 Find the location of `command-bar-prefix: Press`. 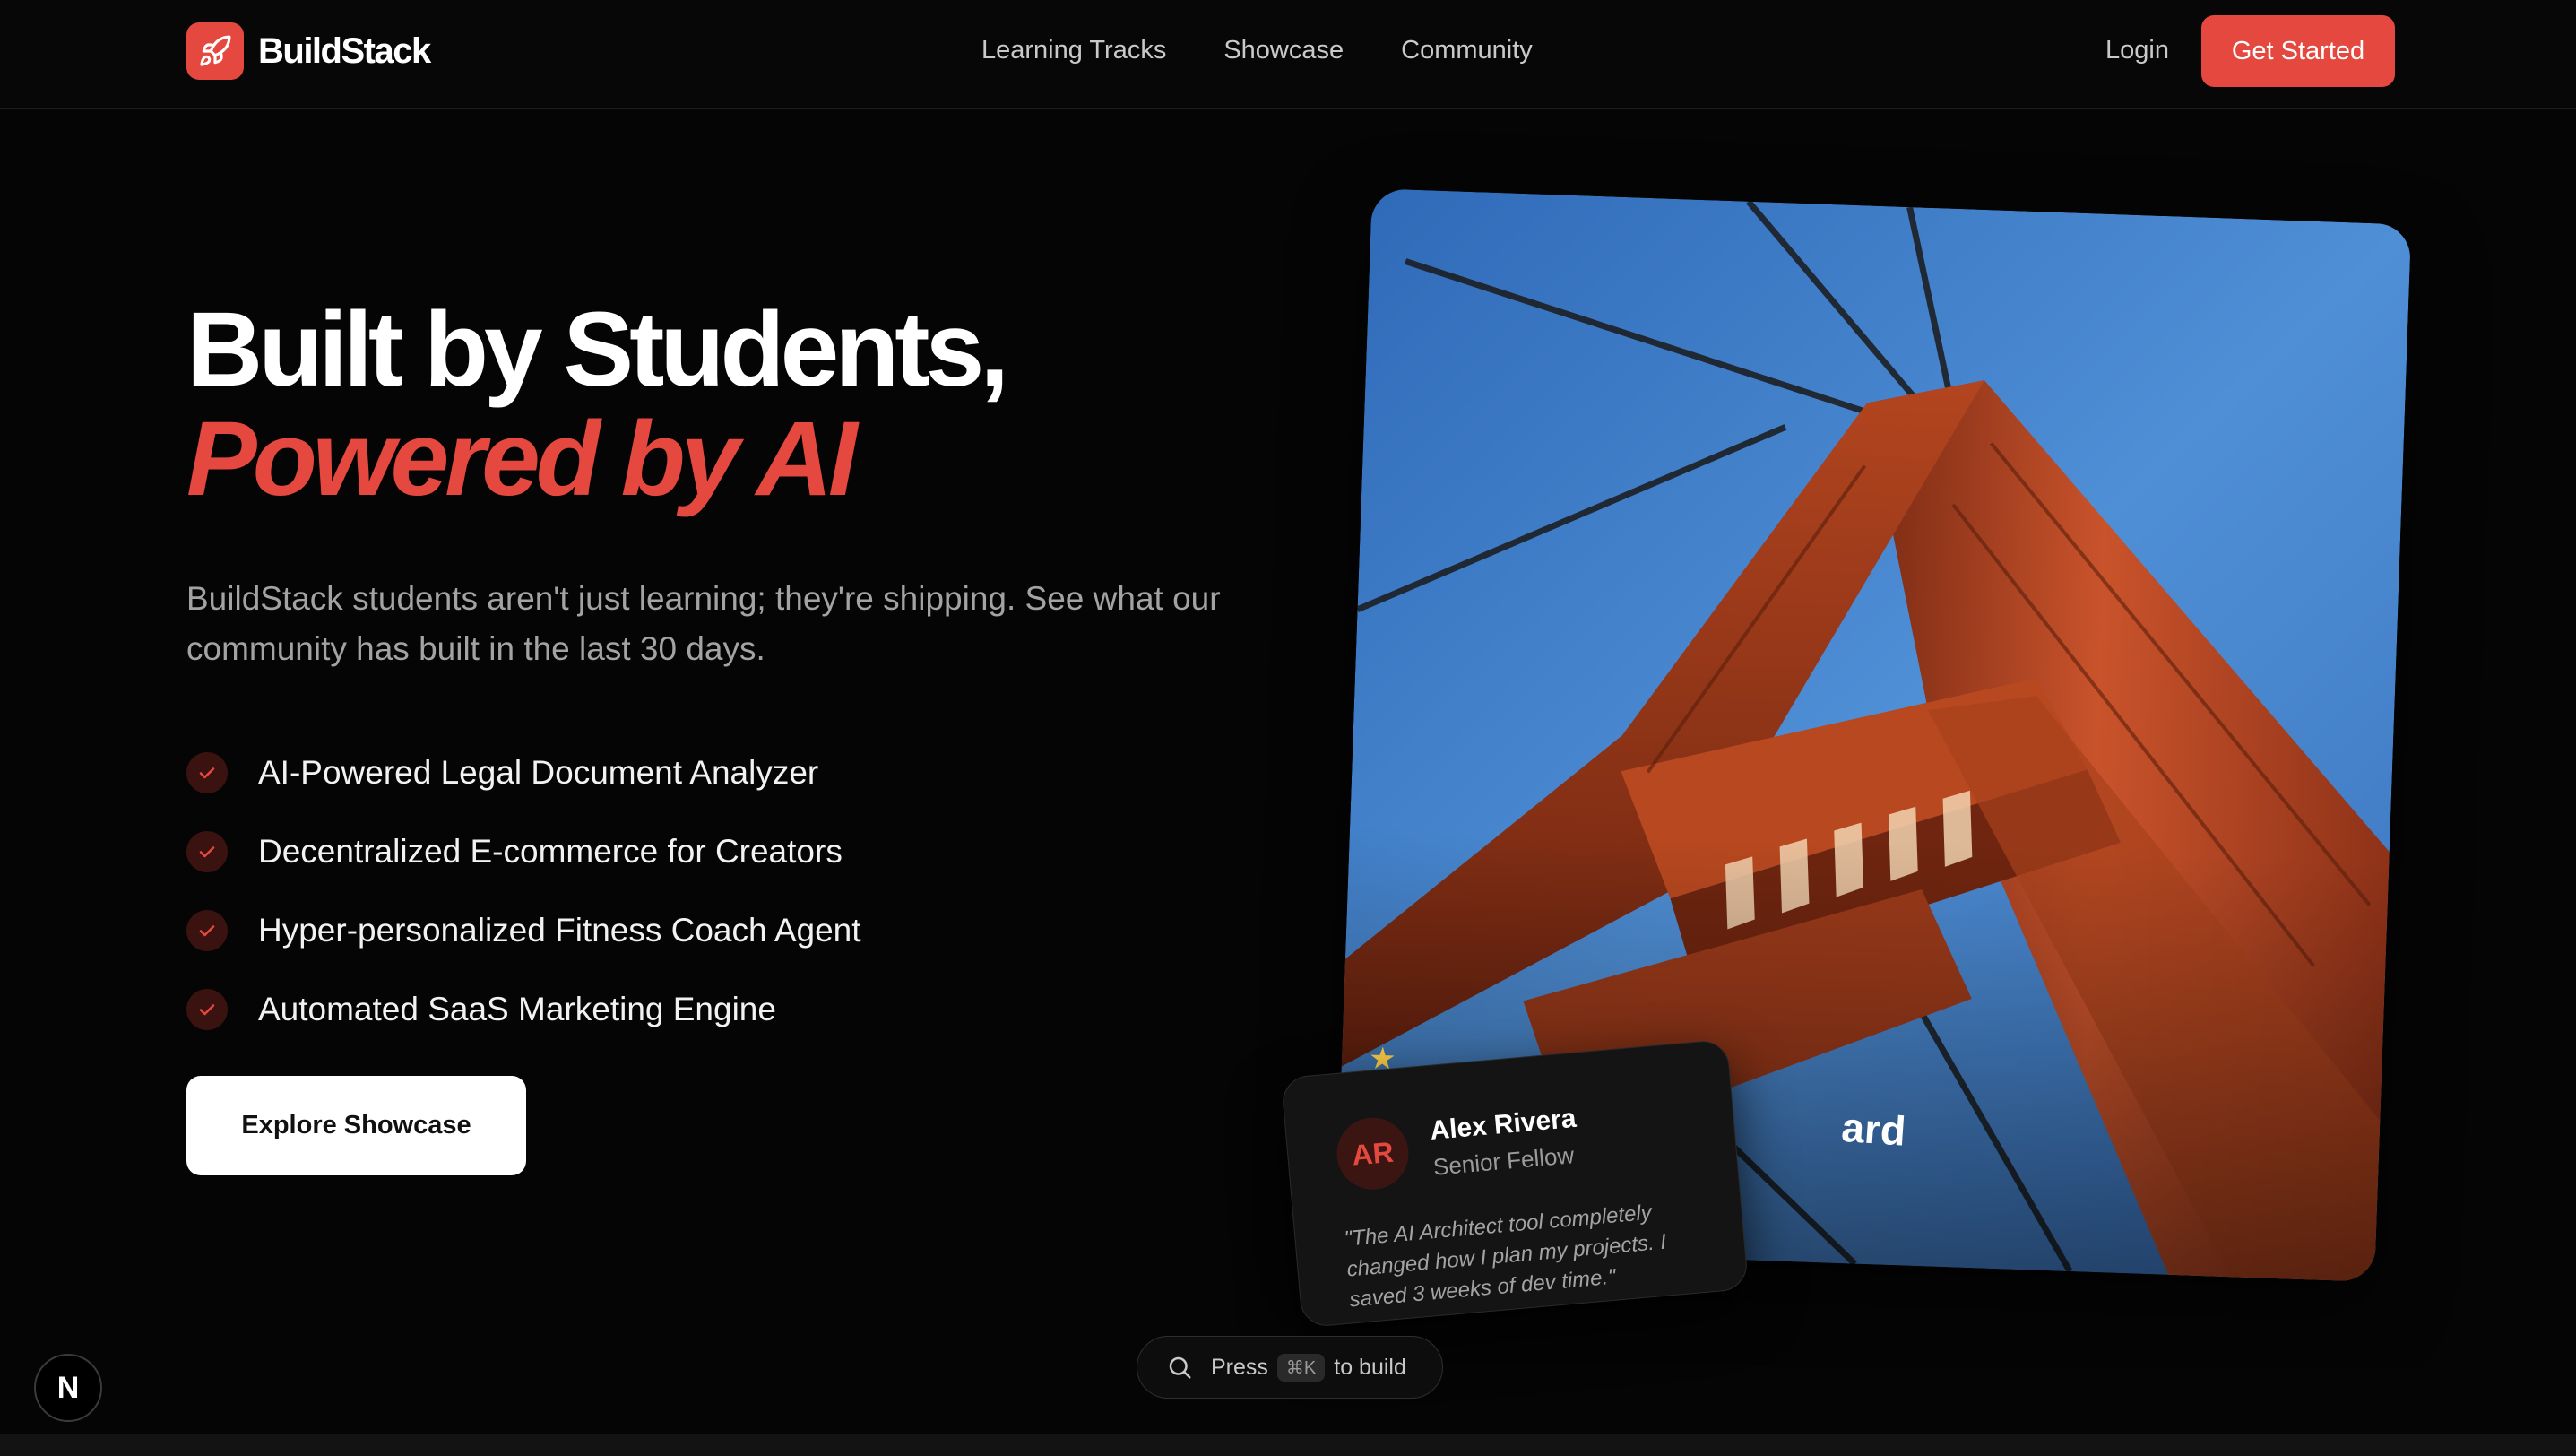

command-bar-prefix: Press is located at coordinates (1239, 1367).